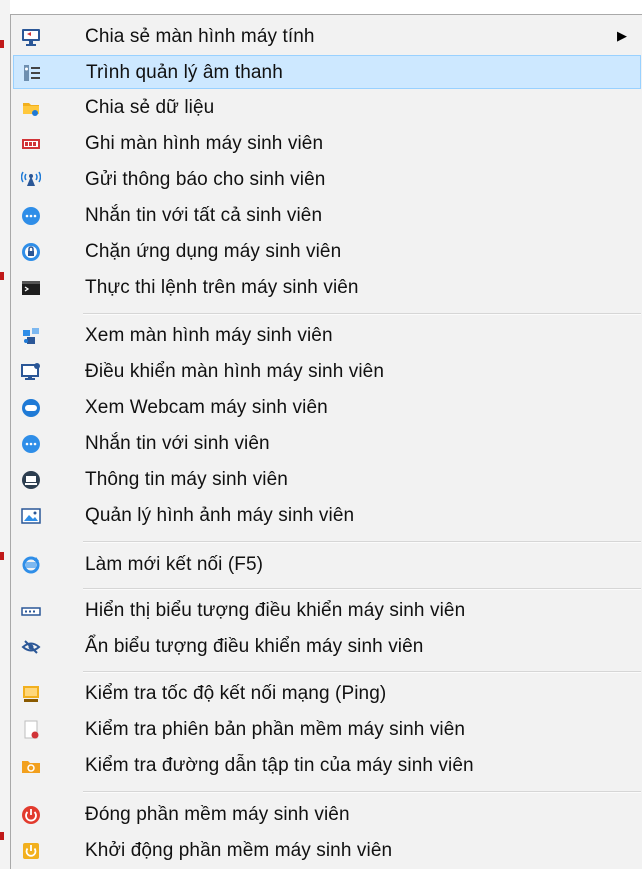 This screenshot has height=869, width=644. Describe the element at coordinates (31, 444) in the screenshot. I see `chat-icon` at that location.